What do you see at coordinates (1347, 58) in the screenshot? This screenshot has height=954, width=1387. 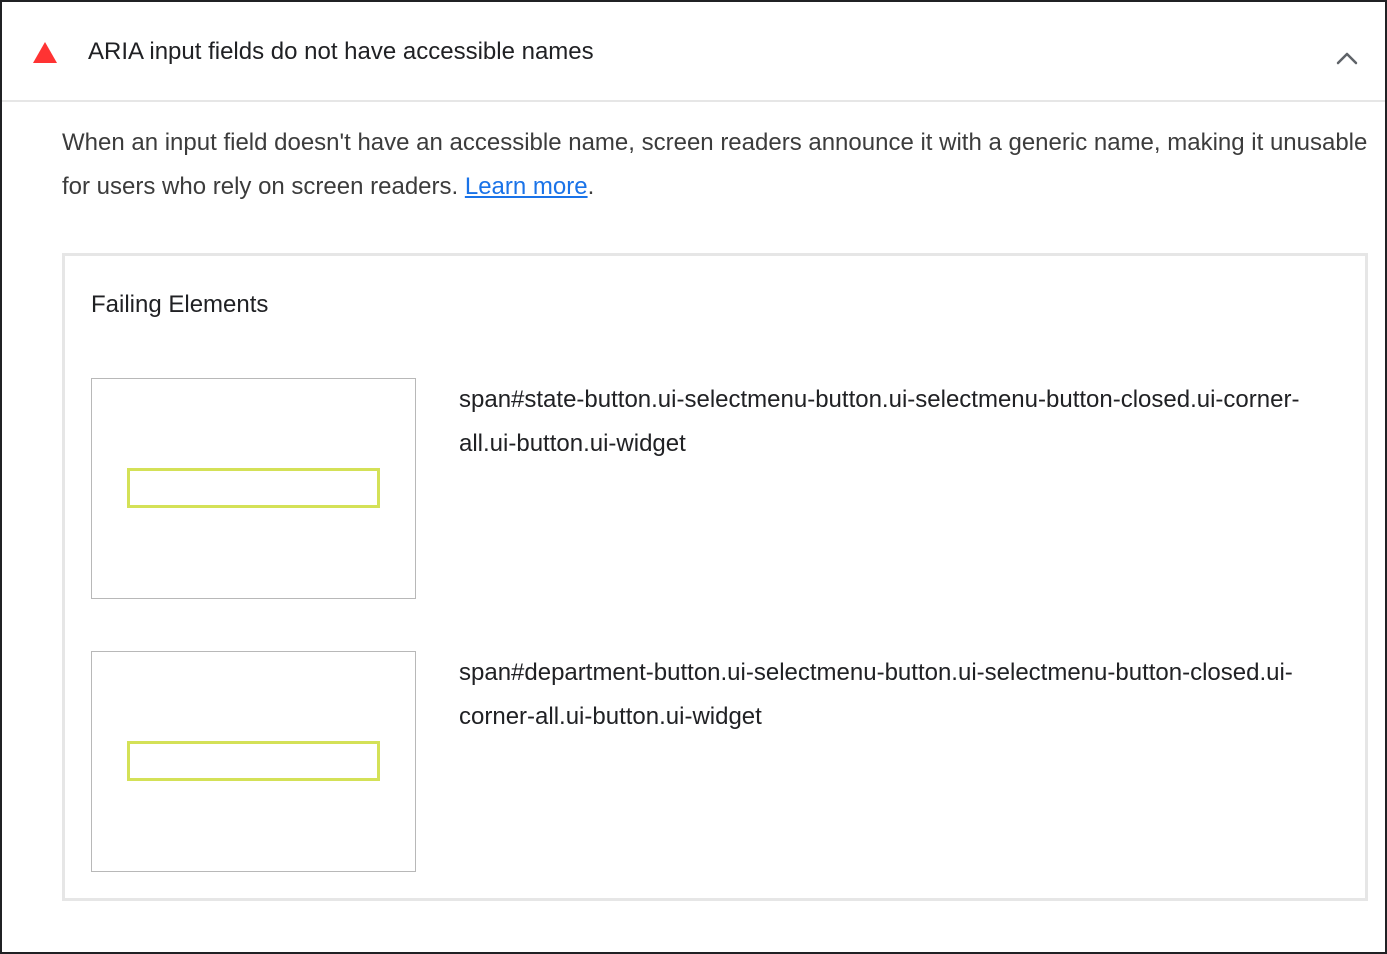 I see `chevron-up-icon` at bounding box center [1347, 58].